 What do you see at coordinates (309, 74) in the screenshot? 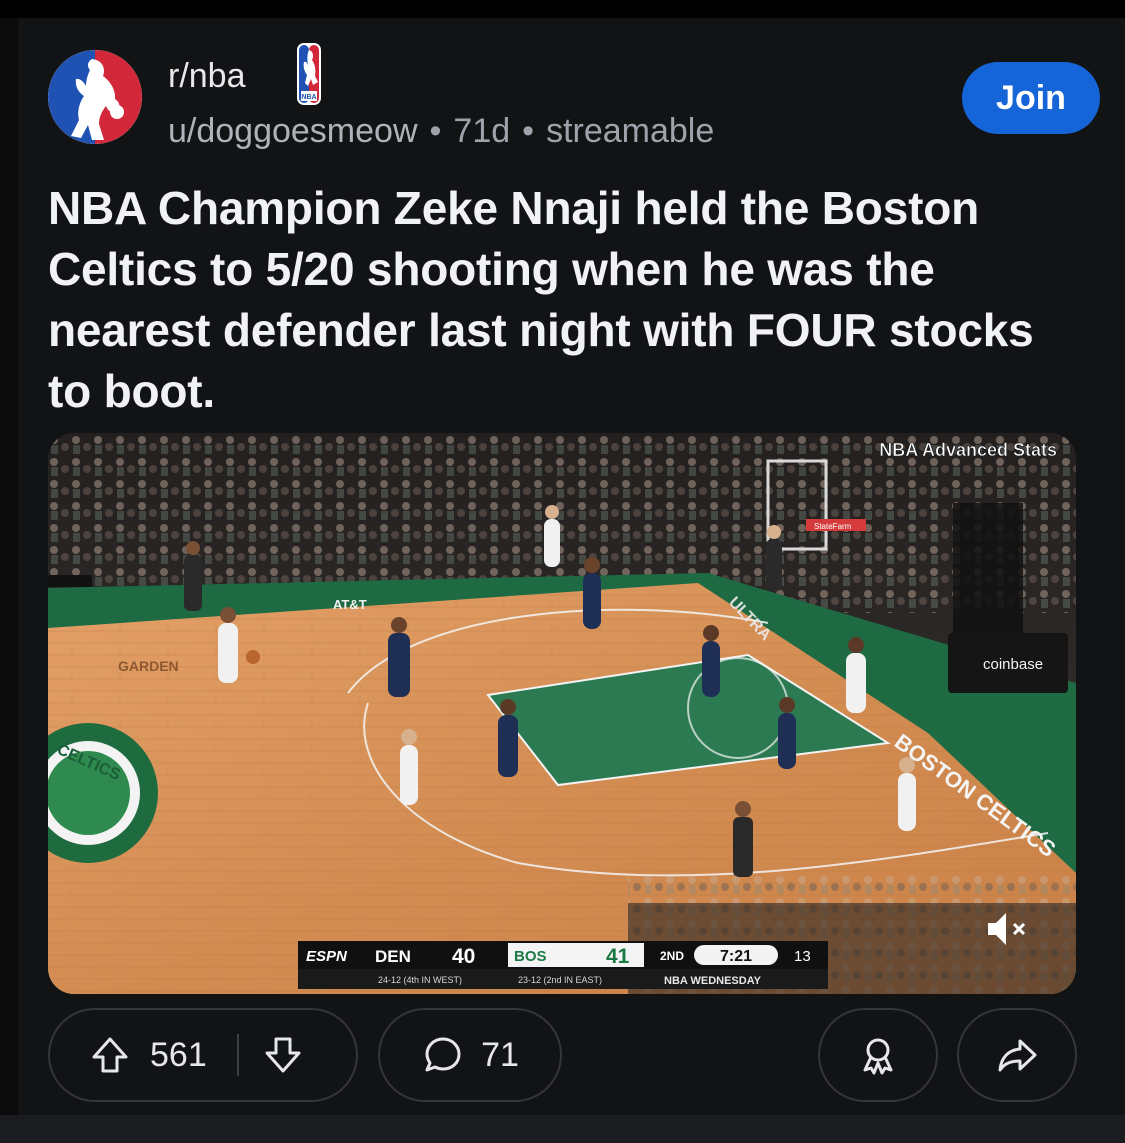
I see `nba-logo-icon: NBA` at bounding box center [309, 74].